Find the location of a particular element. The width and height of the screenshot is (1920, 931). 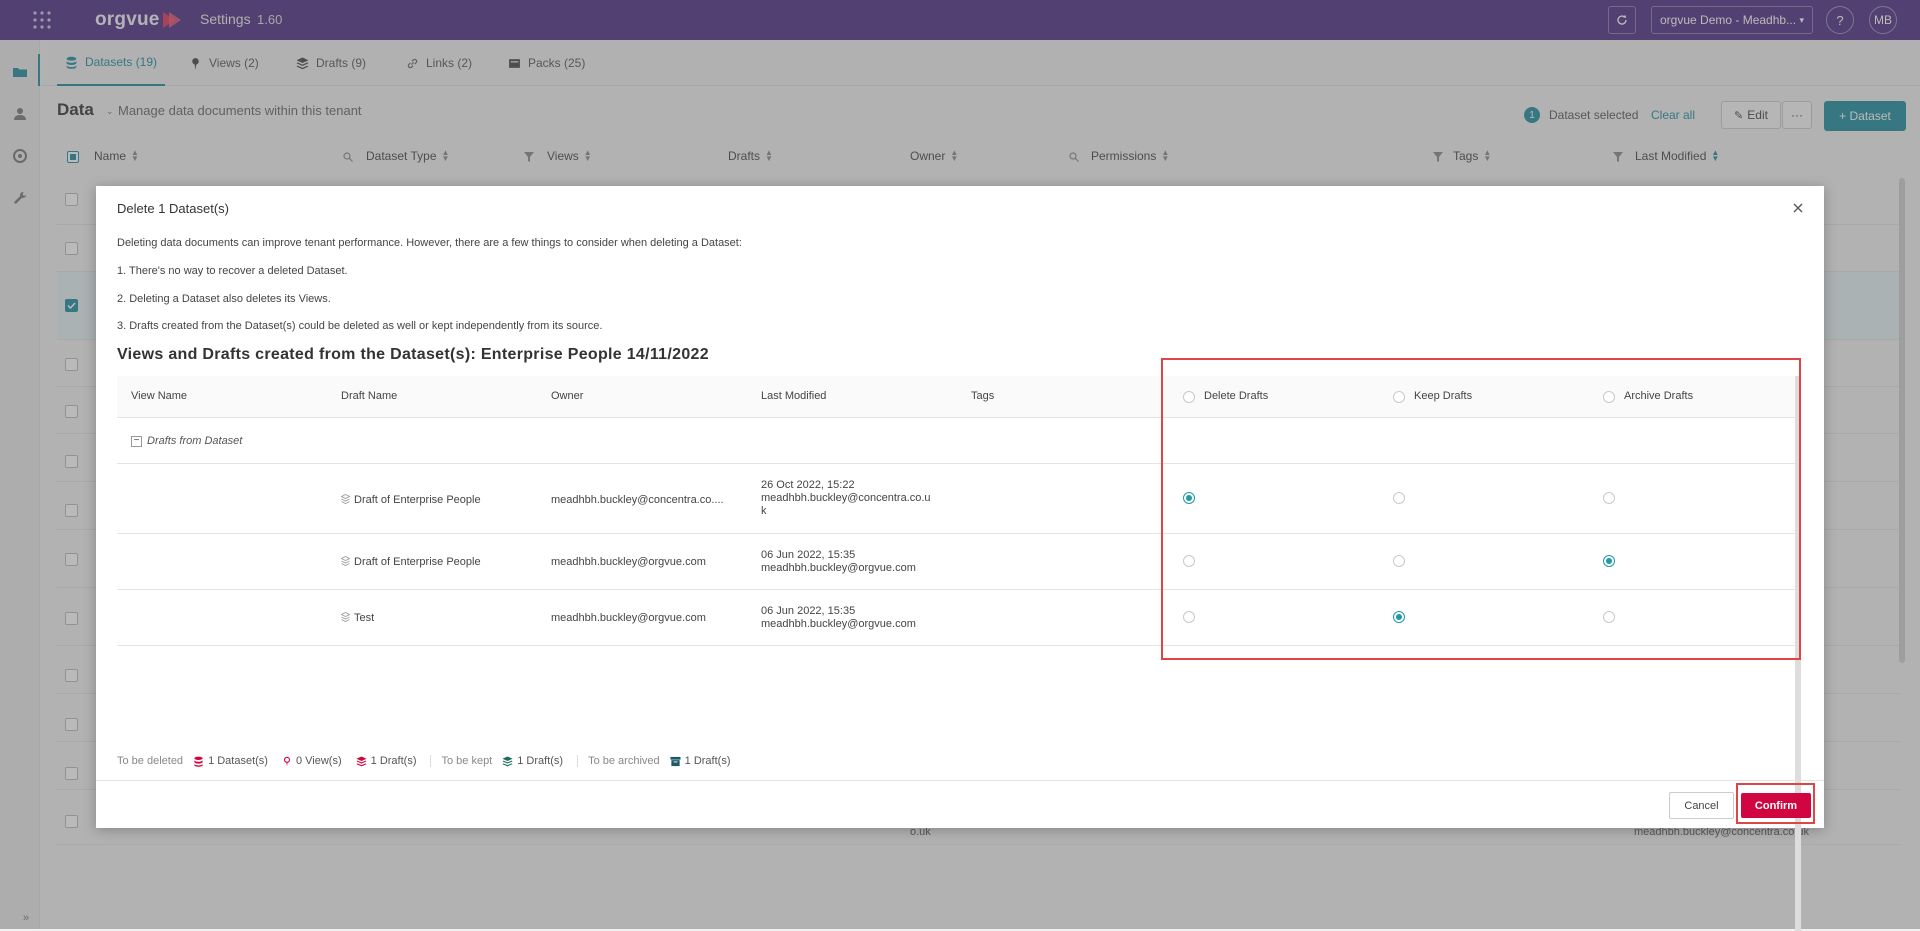

modal-title: Delete 1 Dataset(s) is located at coordinates (173, 208).